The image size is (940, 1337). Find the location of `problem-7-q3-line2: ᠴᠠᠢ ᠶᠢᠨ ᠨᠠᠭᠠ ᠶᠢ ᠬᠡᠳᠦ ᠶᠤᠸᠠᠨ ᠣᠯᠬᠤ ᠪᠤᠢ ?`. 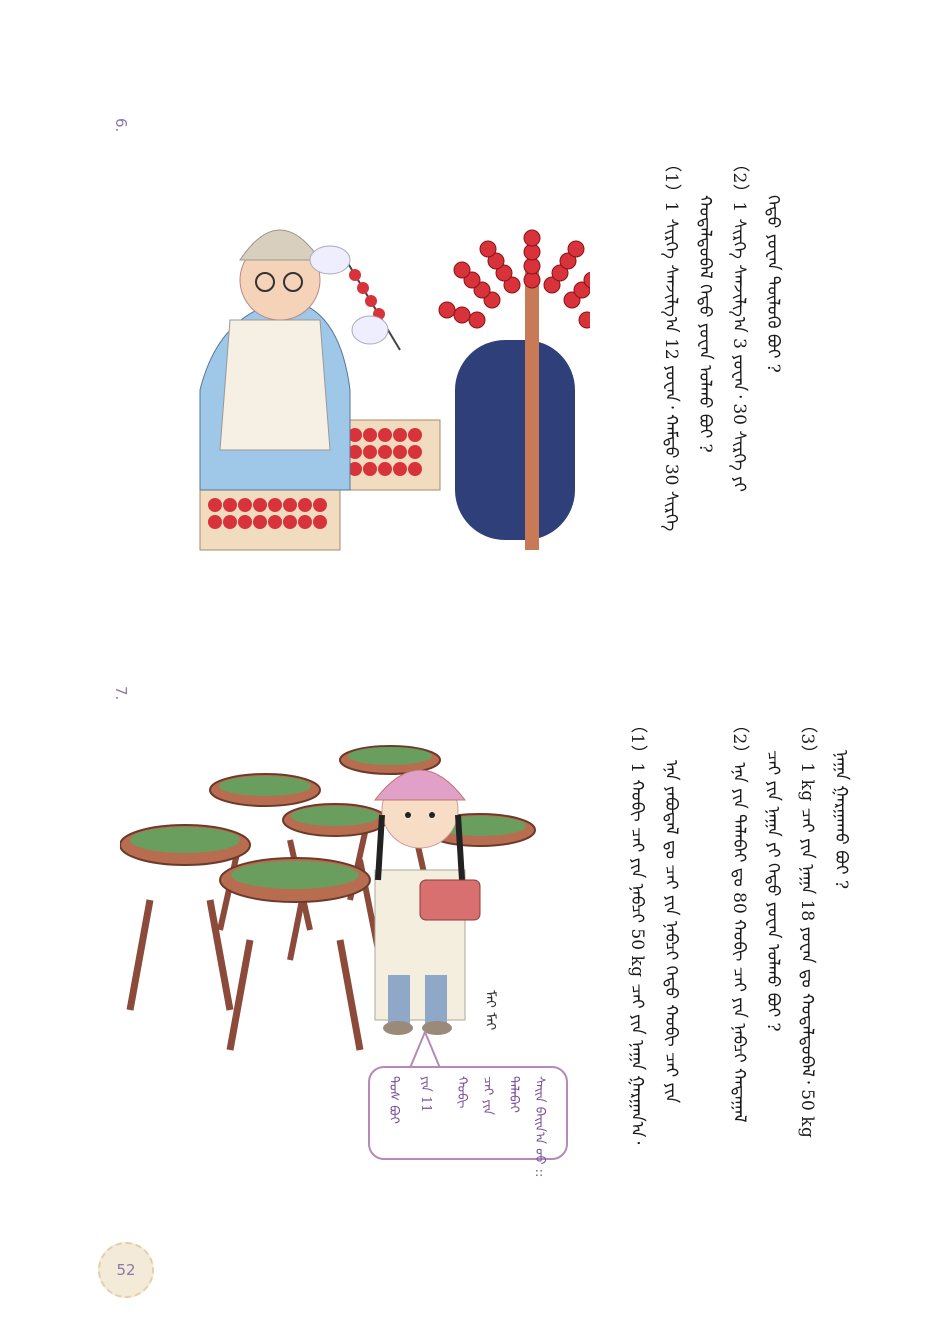

problem-7-q3-line2: ᠴᠠᠢ ᠶᠢᠨ ᠨᠠᠭᠠ ᠶᠢ ᠬᠡᠳᠦ ᠶᠤᠸᠠᠨ ᠣᠯᠬᠤ ᠪᠤᠢ ? is located at coordinates (773, 891).